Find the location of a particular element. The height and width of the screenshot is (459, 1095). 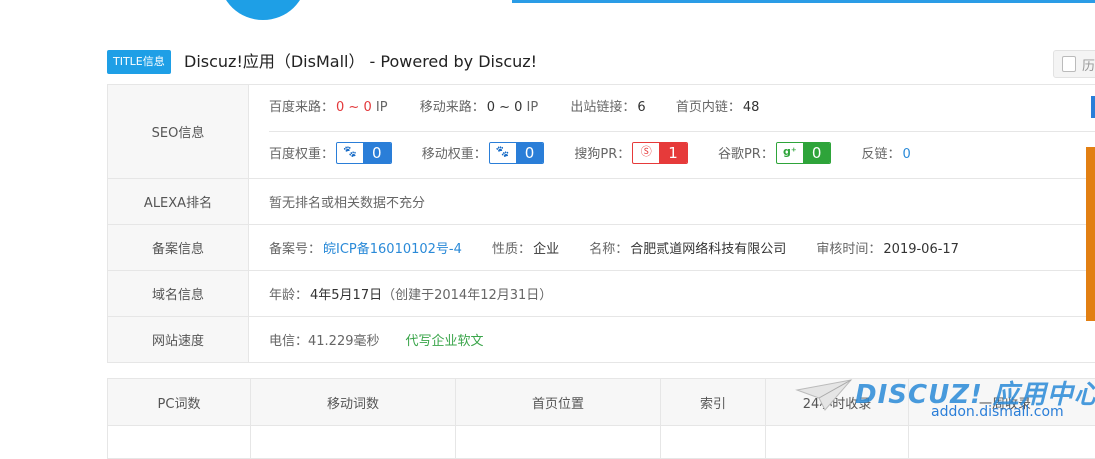

domain-row: 域名信息 年龄：4年5月17日（创建于2014年12月31日） is located at coordinates (601, 294).